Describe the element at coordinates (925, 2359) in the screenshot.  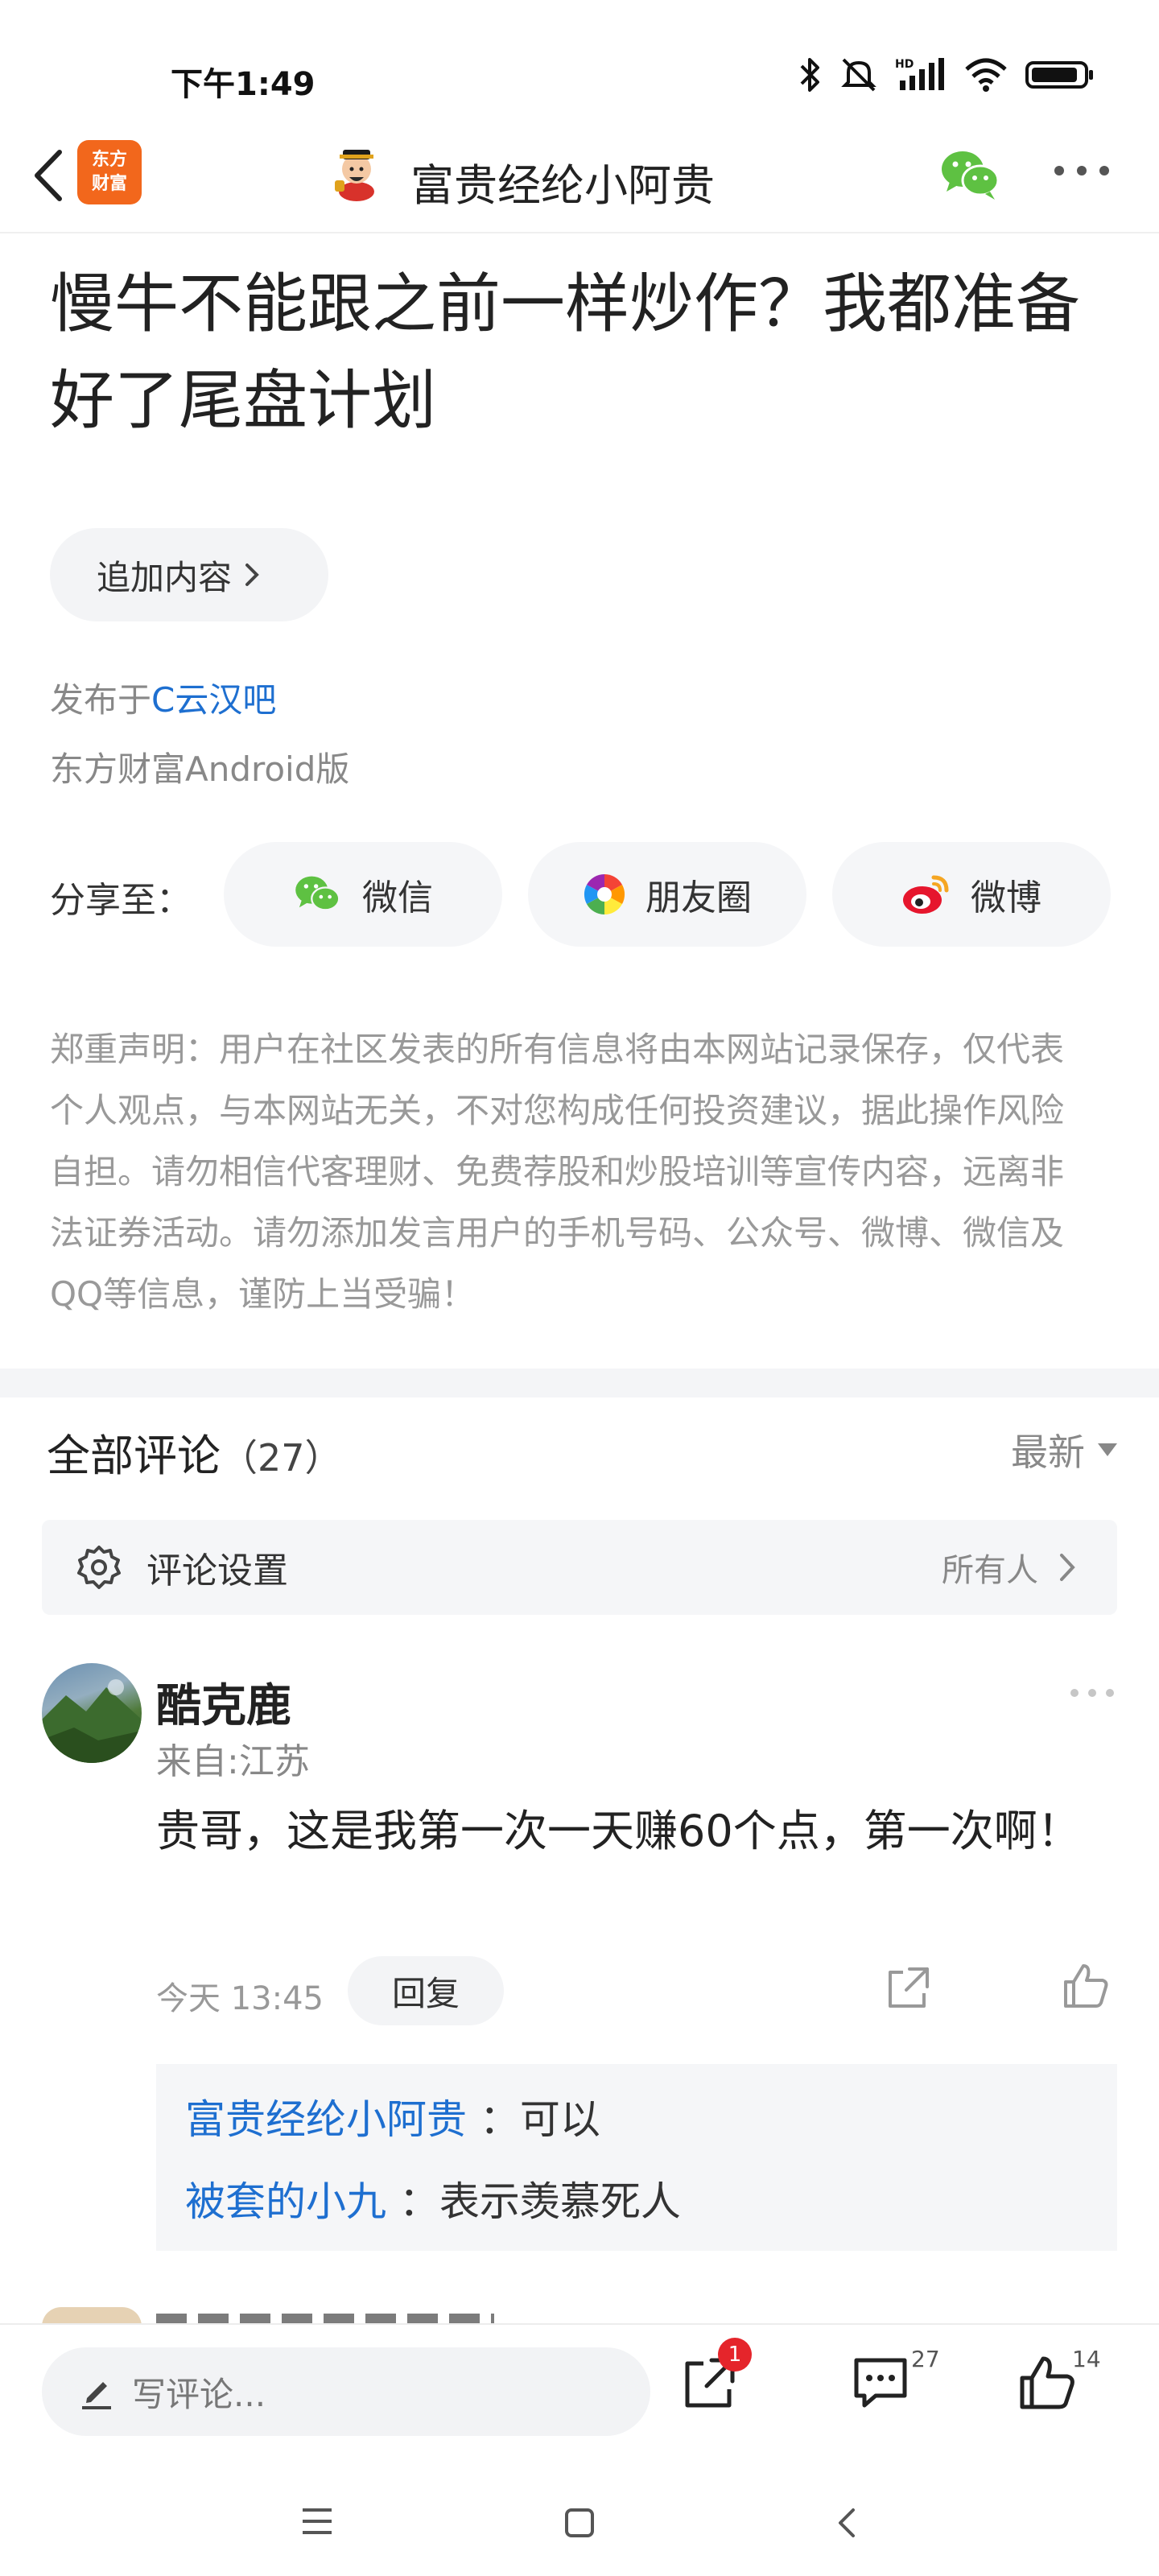
I see `comment-count: 27` at that location.